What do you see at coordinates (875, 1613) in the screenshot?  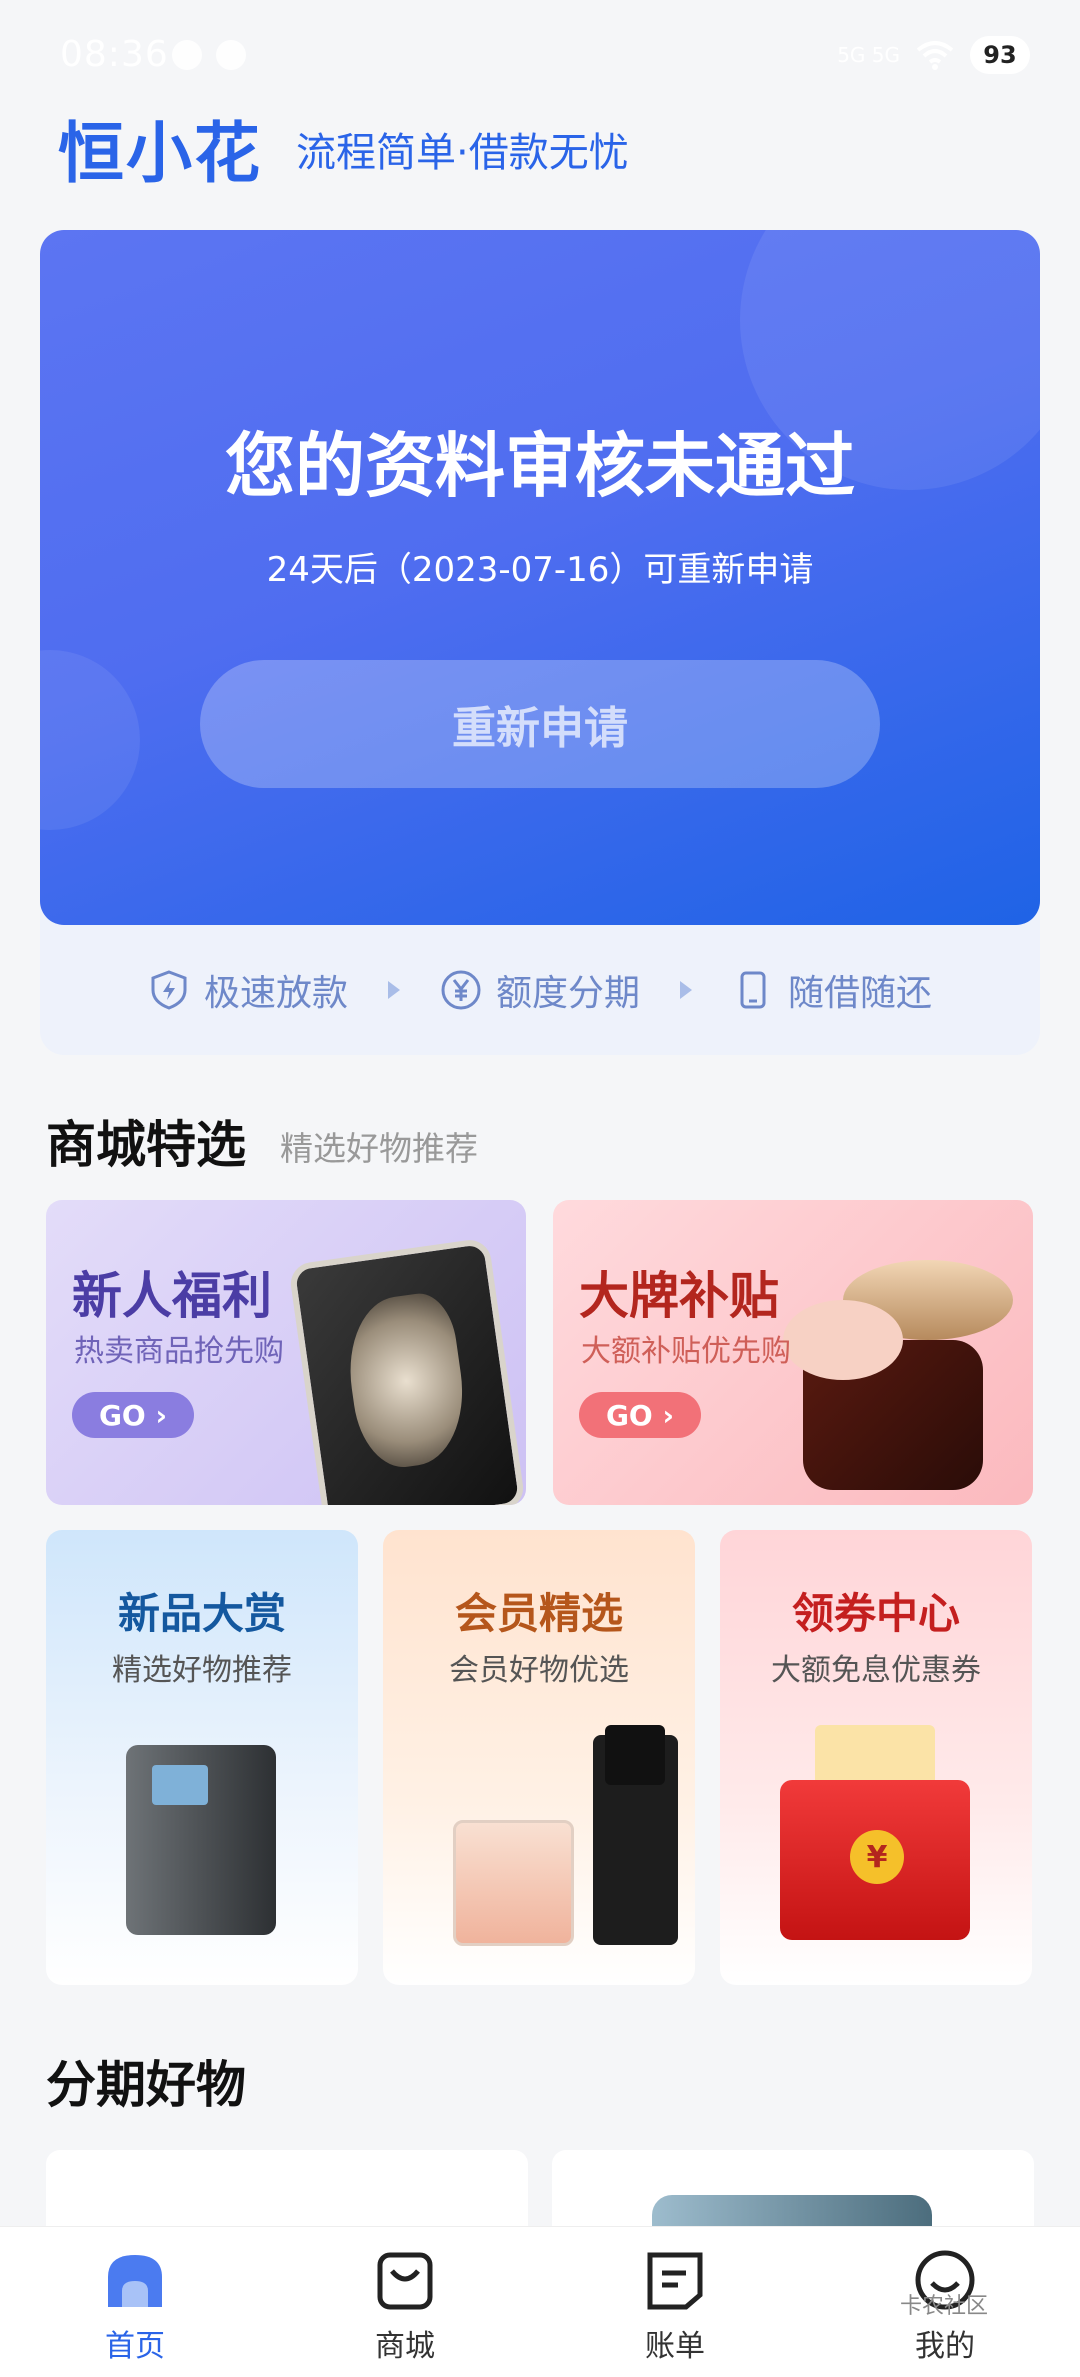 I see `category-card-title: 领券中心` at bounding box center [875, 1613].